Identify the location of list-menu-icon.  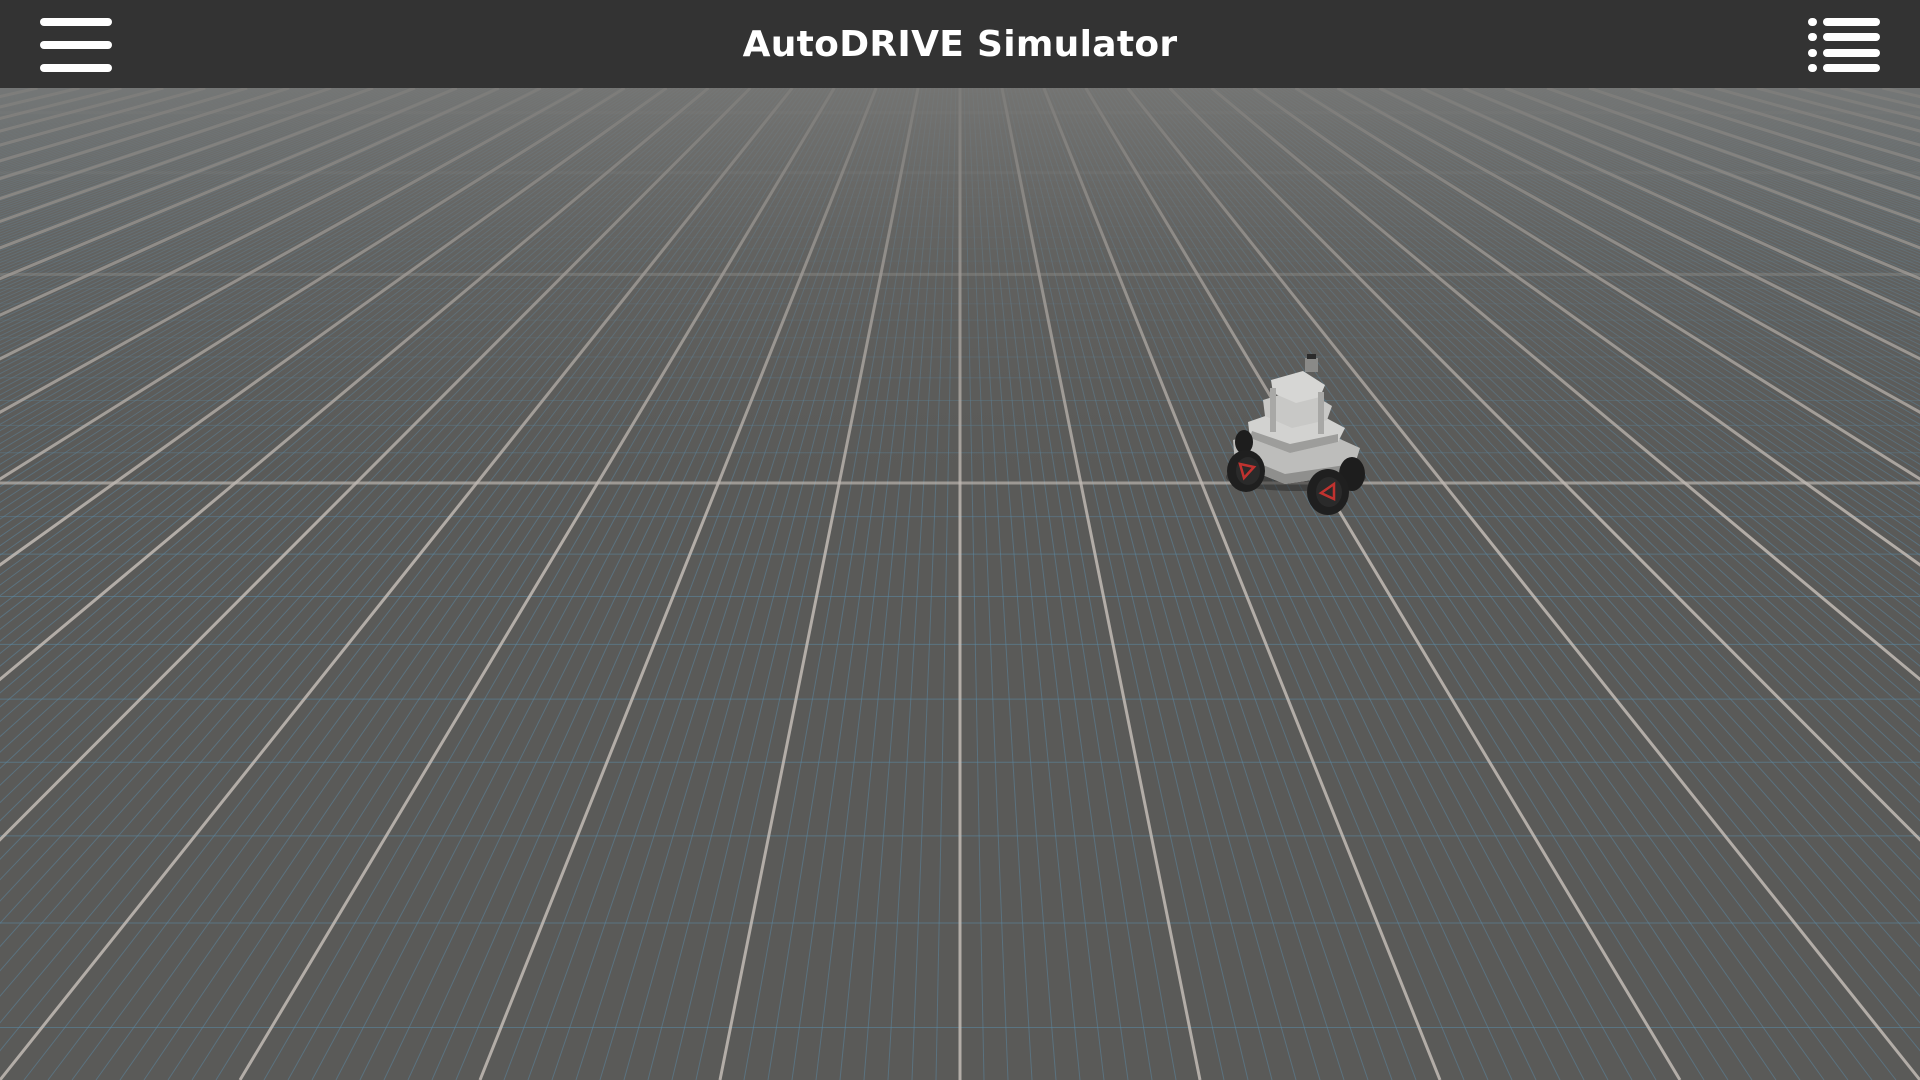
(1844, 45).